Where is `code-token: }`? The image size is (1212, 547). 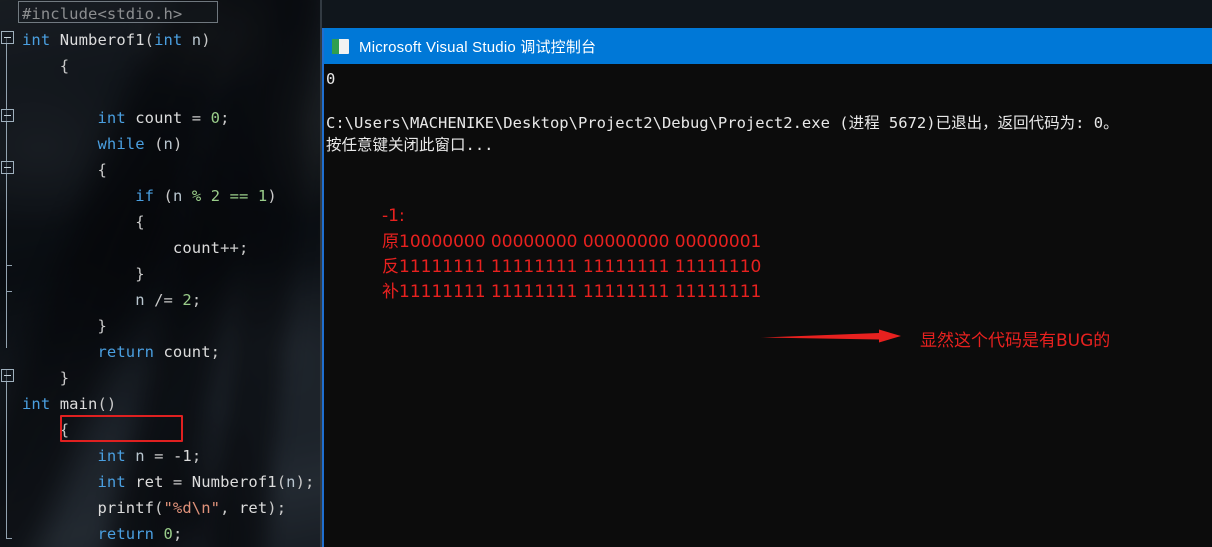
code-token: } is located at coordinates (102, 326).